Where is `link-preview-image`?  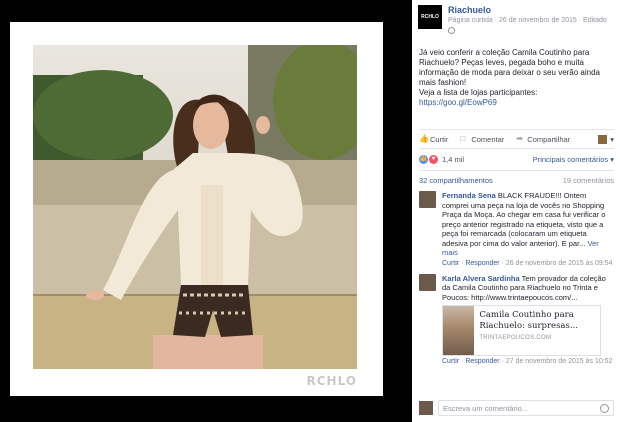
link-preview-image is located at coordinates (459, 330).